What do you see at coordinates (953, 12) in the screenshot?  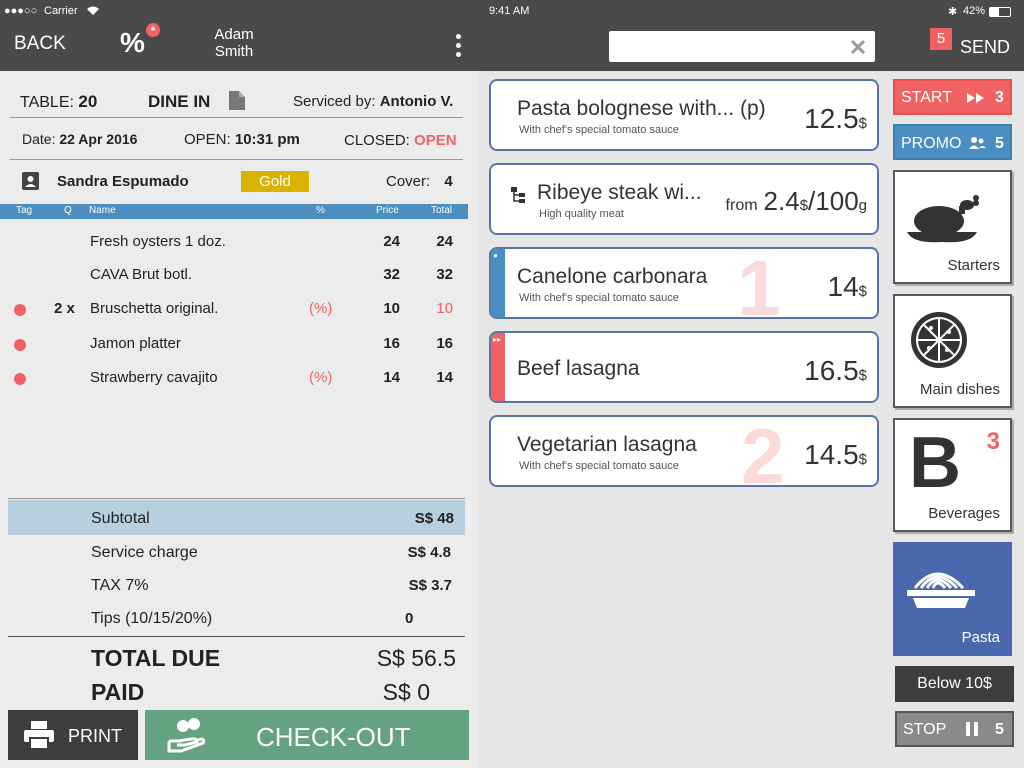 I see `bluetooth-icon: ✱` at bounding box center [953, 12].